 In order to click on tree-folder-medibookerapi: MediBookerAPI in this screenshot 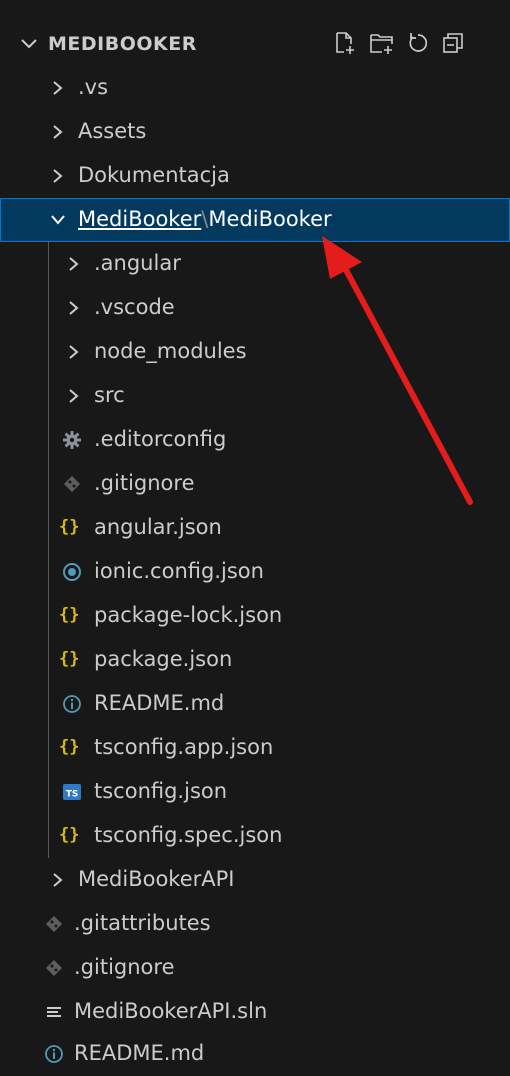, I will do `click(255, 880)`.